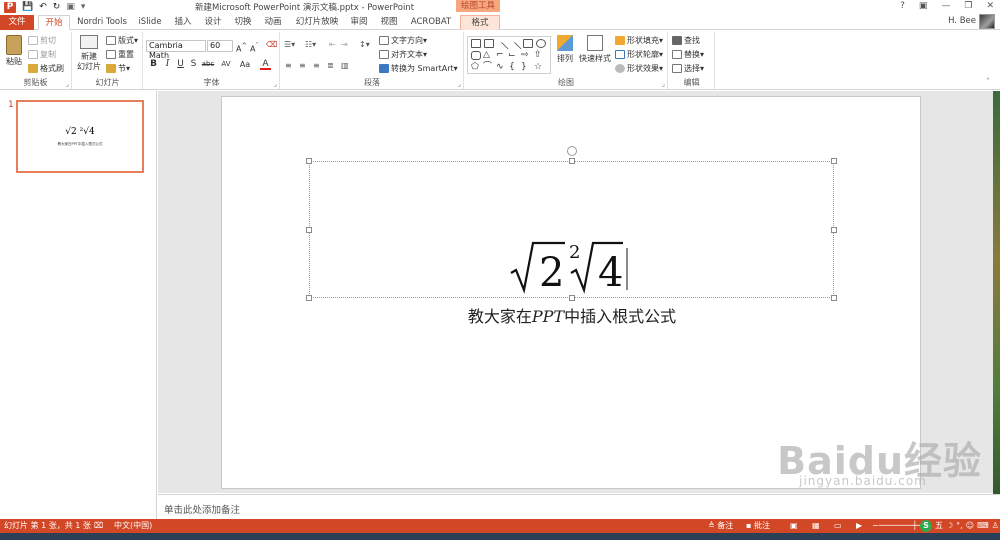 The height and width of the screenshot is (540, 1000). What do you see at coordinates (288, 66) in the screenshot?
I see `align-left-icon: ≡` at bounding box center [288, 66].